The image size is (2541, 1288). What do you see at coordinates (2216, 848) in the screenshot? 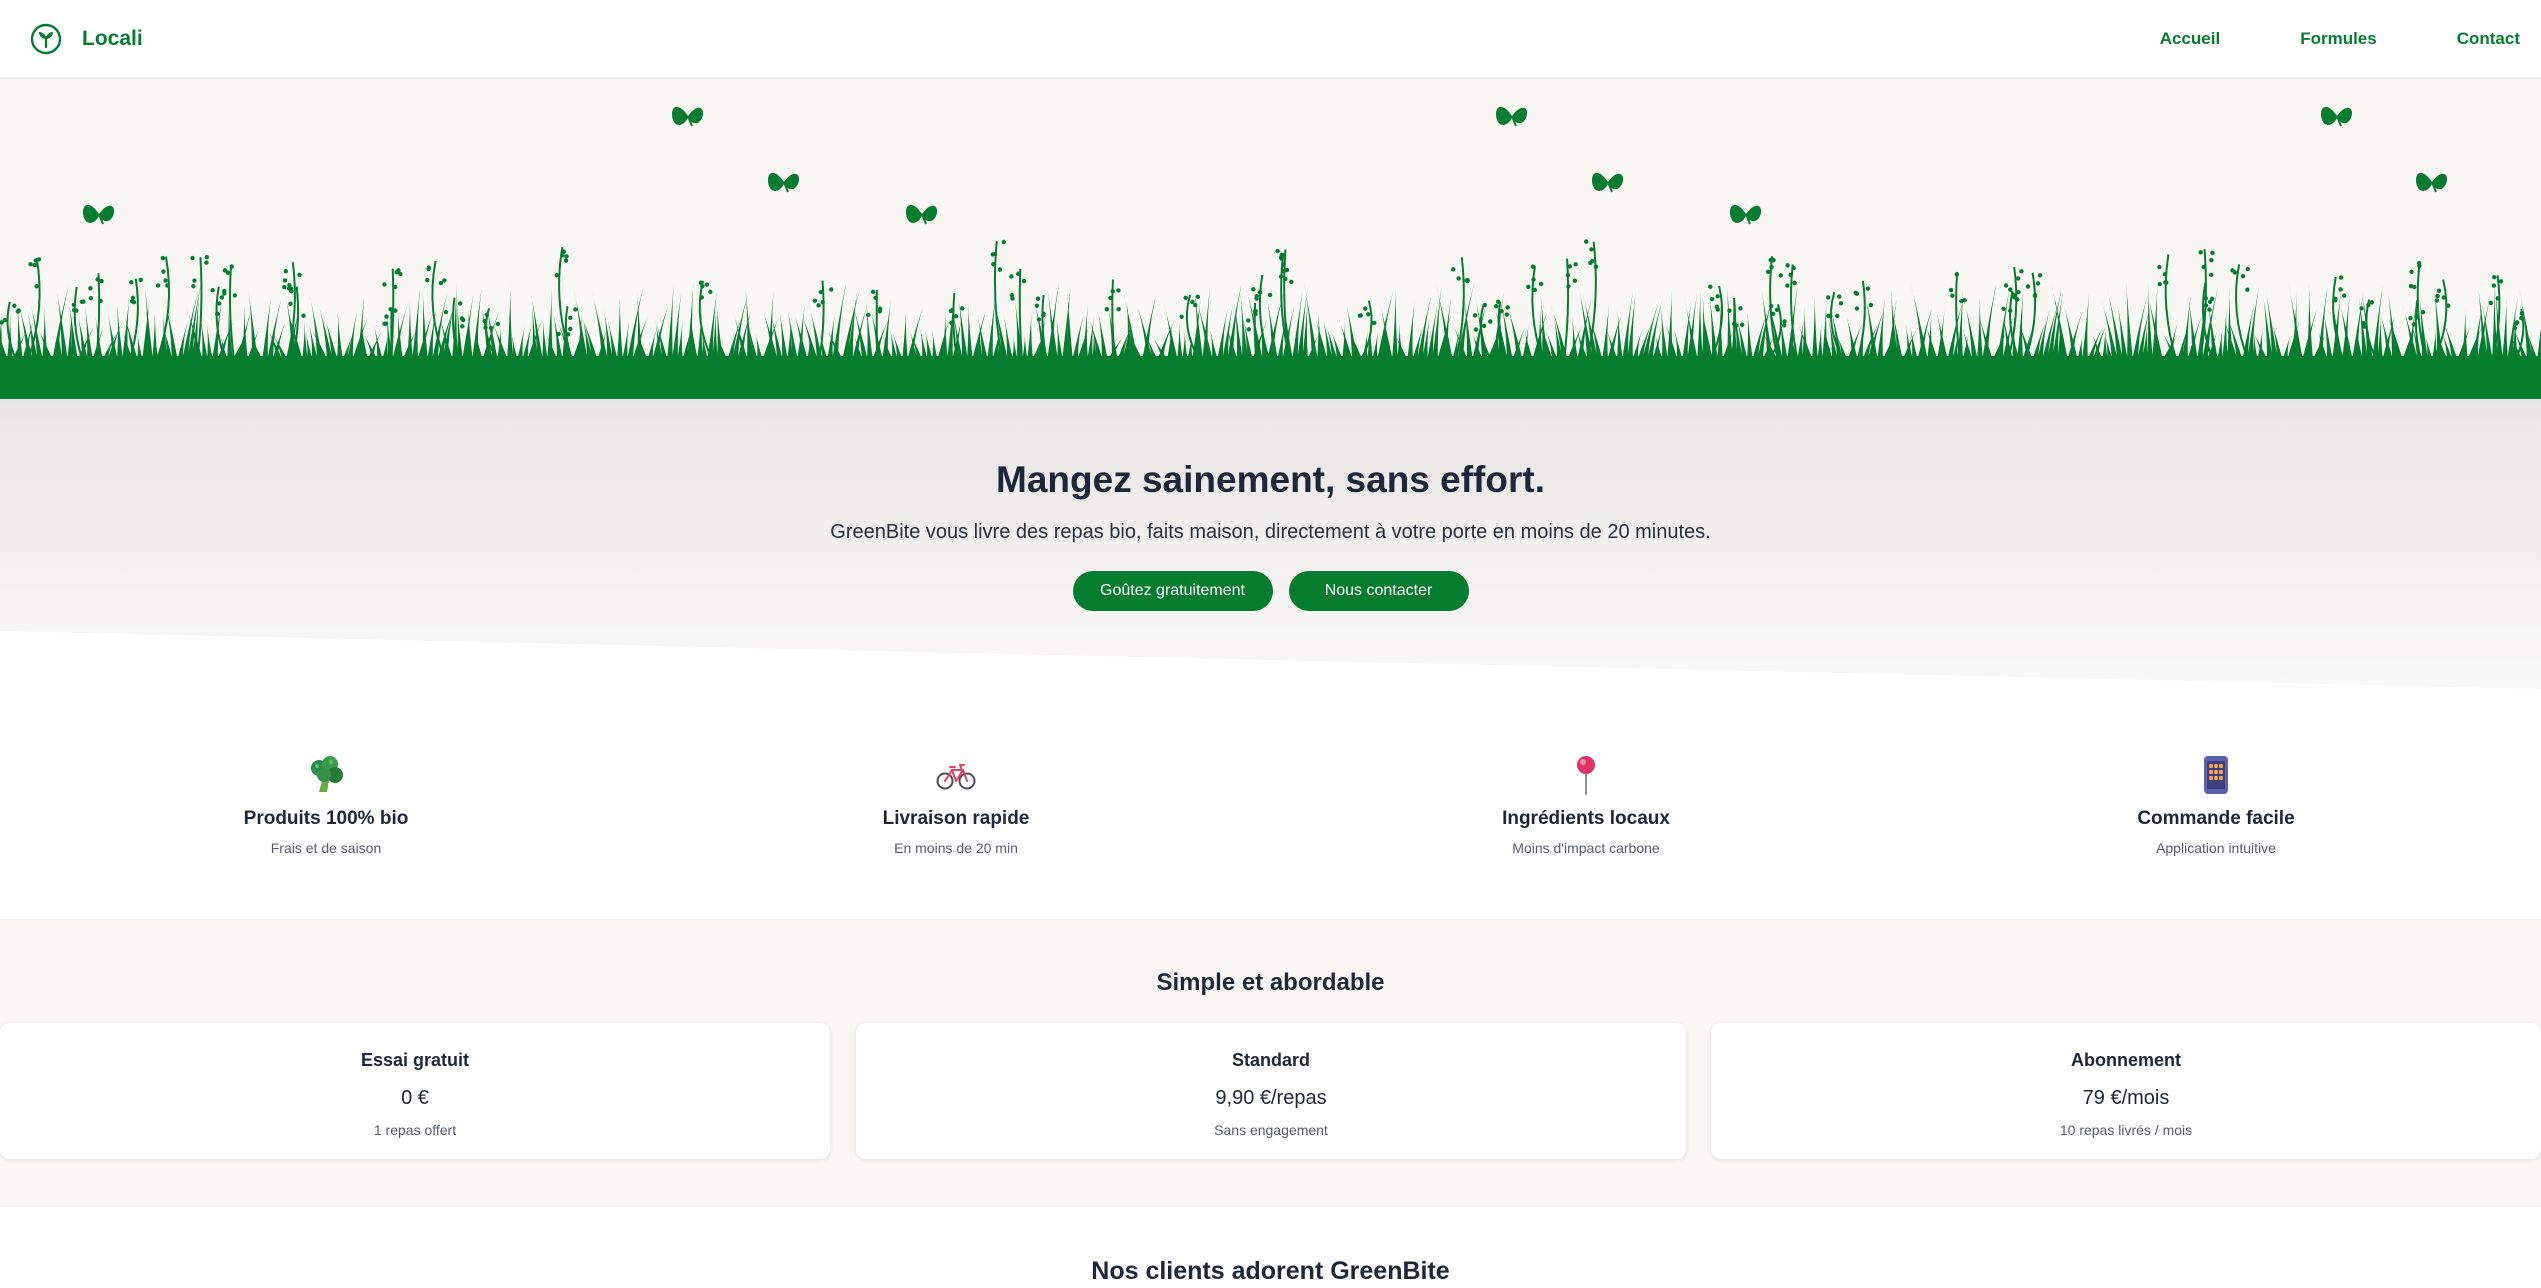
I see `feature-subtitle: Application intuitive` at bounding box center [2216, 848].